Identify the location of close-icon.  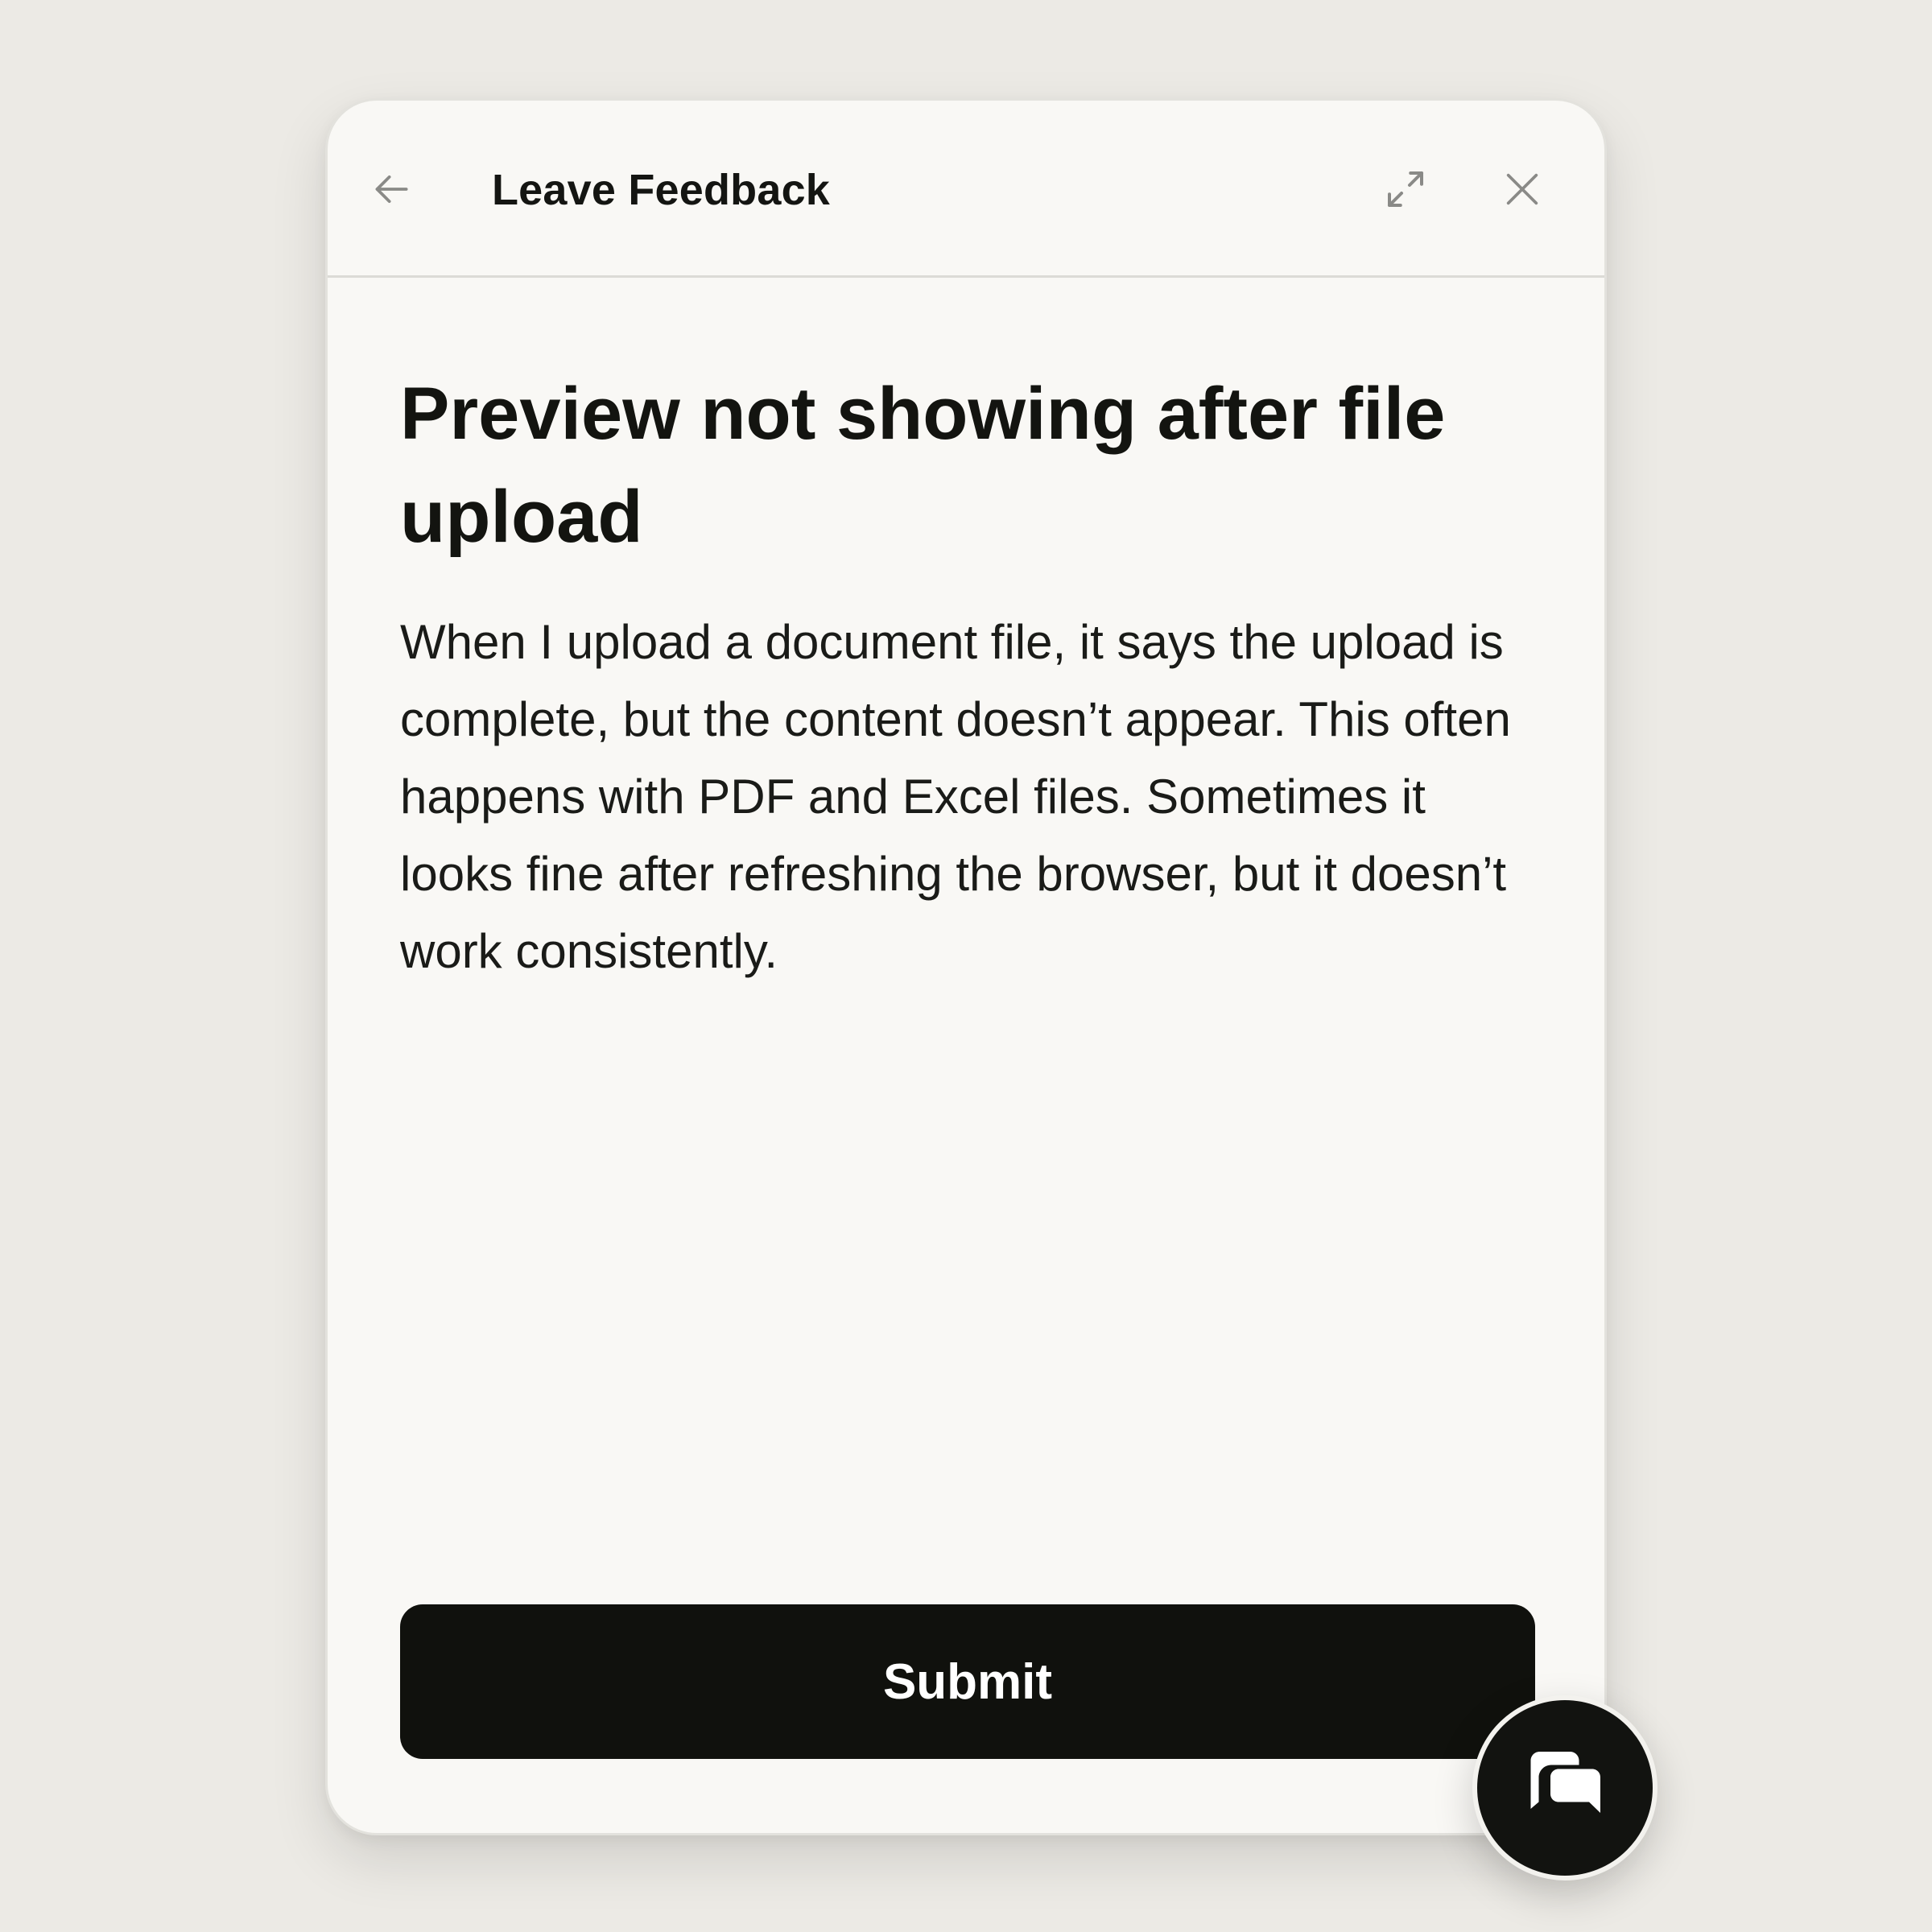
(1522, 189).